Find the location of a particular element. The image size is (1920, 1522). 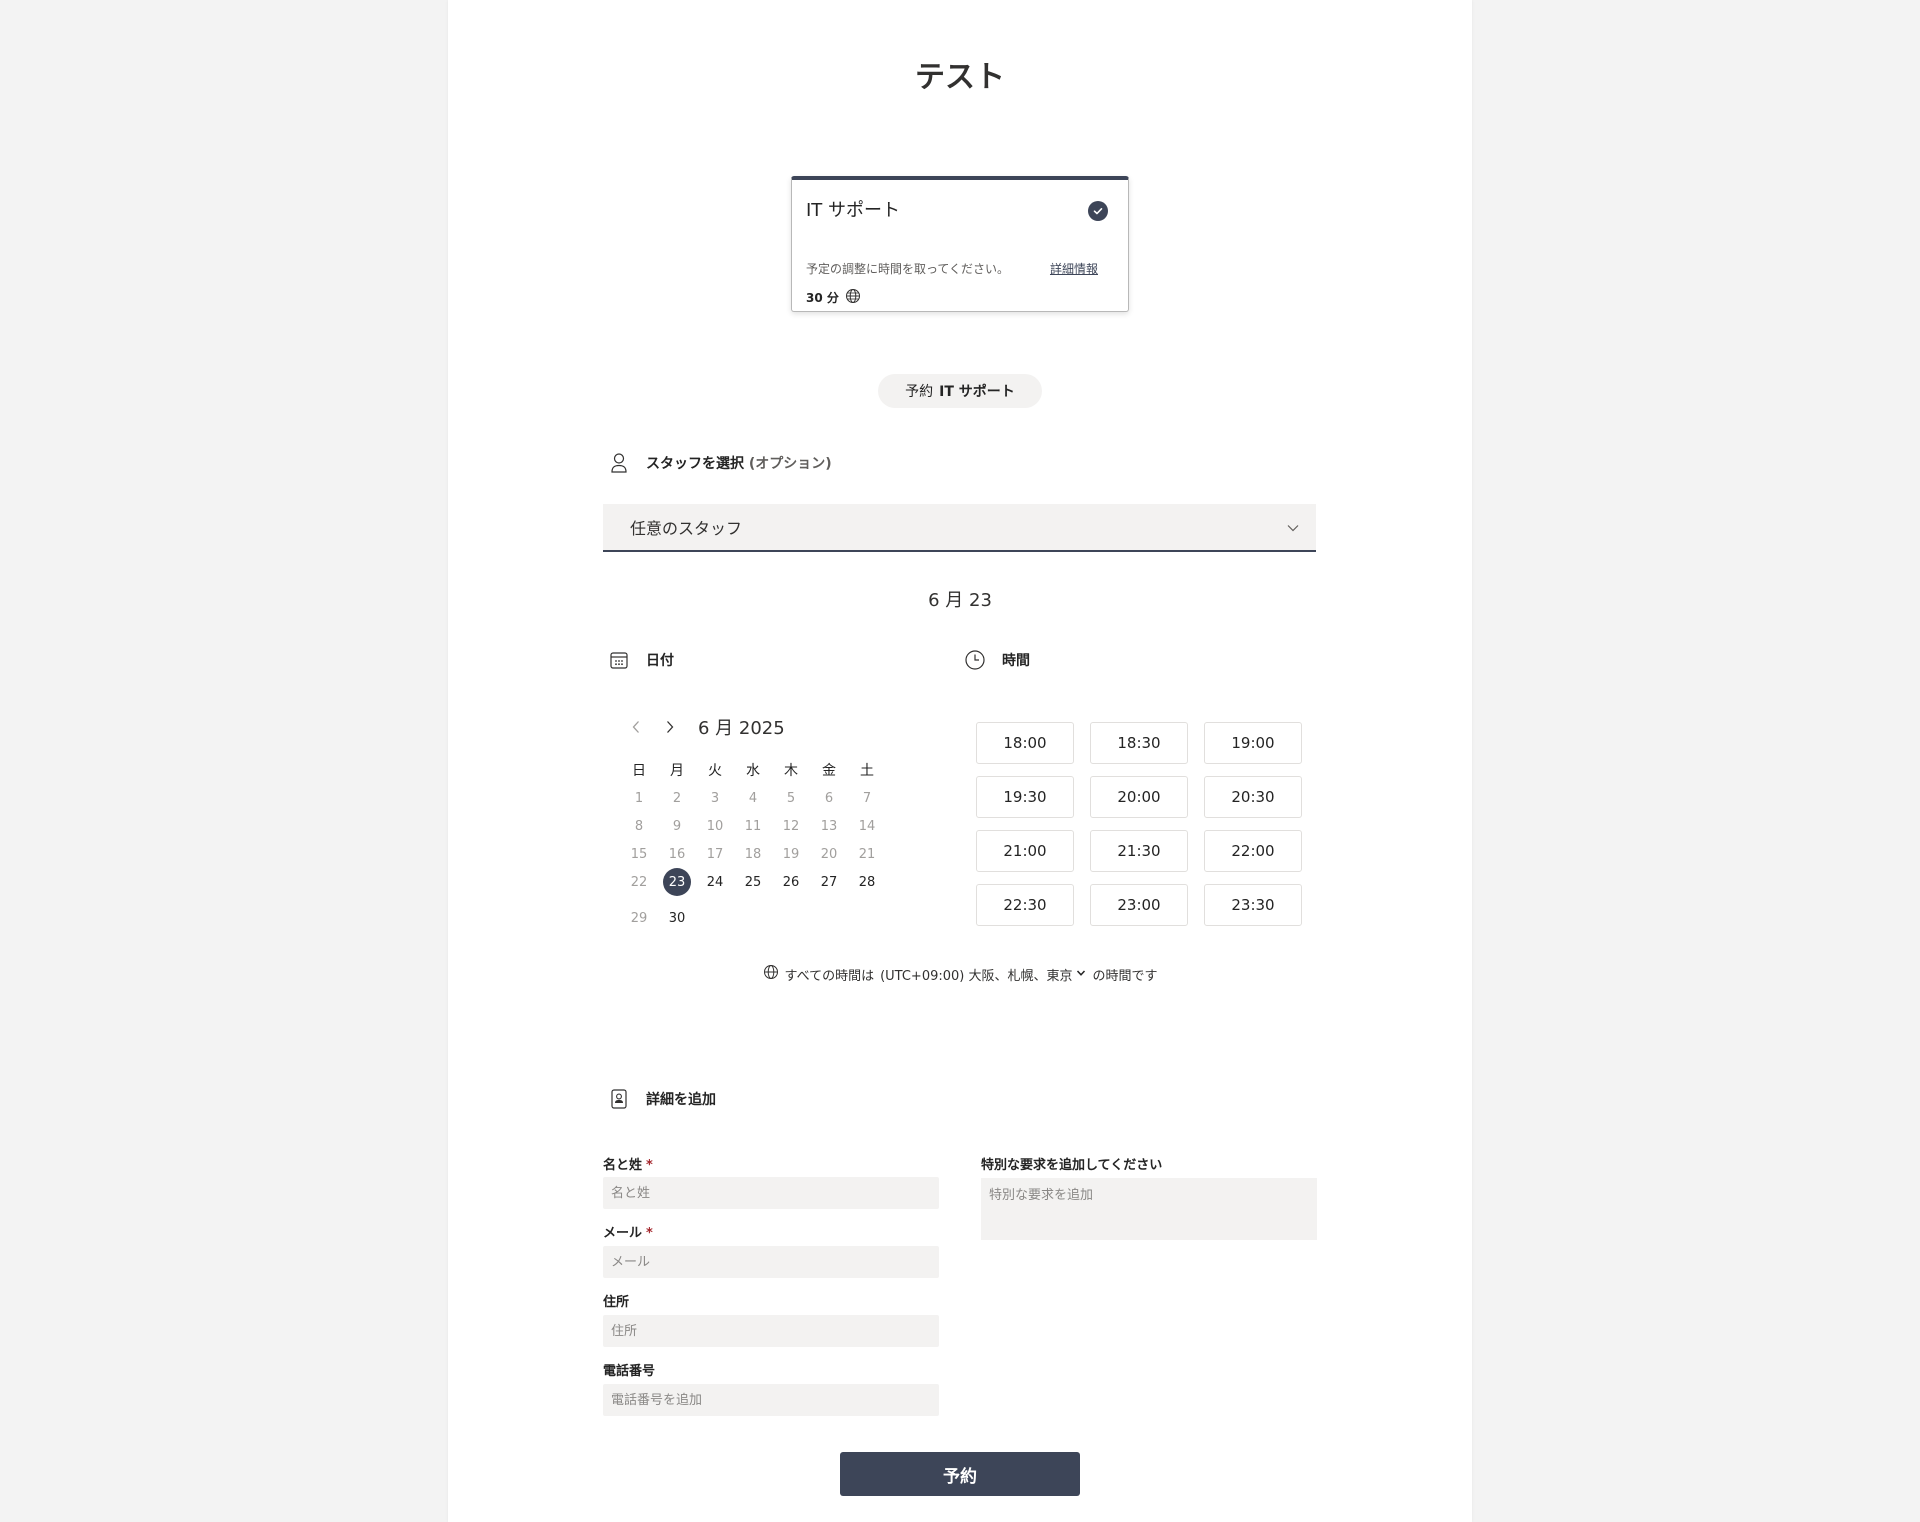

calendar-day: 13 is located at coordinates (829, 826).